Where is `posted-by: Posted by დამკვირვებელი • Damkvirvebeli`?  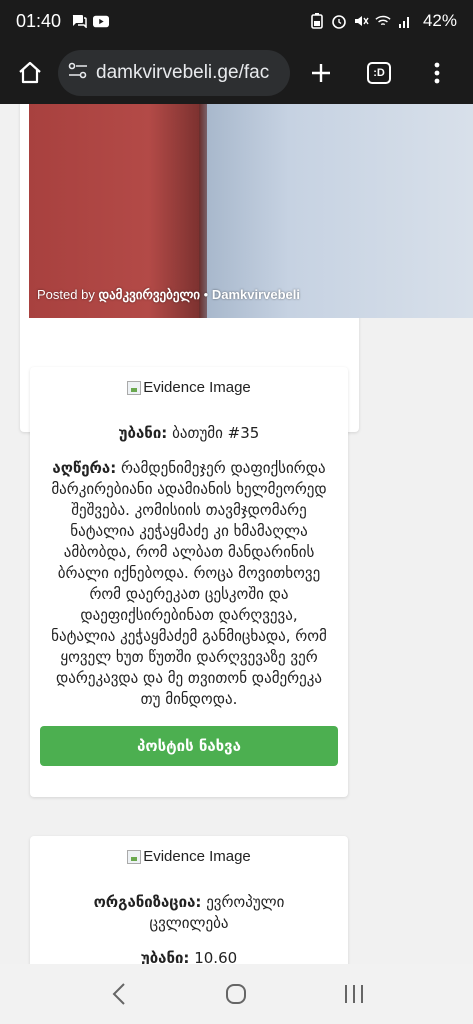 posted-by: Posted by დამკვირვებელი • Damkvirvebeli is located at coordinates (168, 294).